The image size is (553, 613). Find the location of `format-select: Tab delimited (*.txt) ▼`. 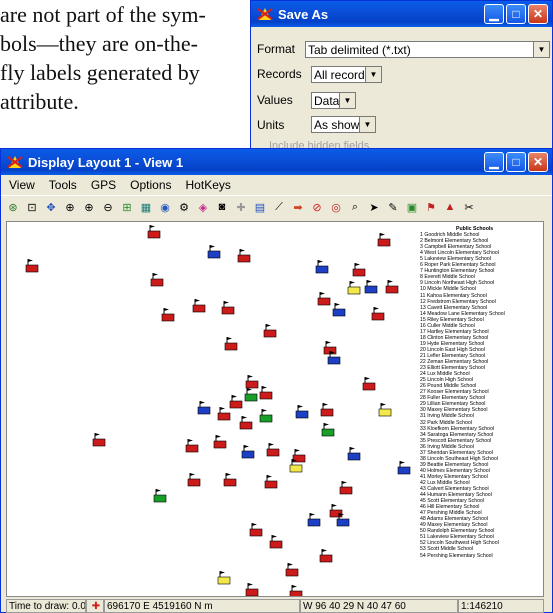

format-select: Tab delimited (*.txt) ▼ is located at coordinates (427, 49).